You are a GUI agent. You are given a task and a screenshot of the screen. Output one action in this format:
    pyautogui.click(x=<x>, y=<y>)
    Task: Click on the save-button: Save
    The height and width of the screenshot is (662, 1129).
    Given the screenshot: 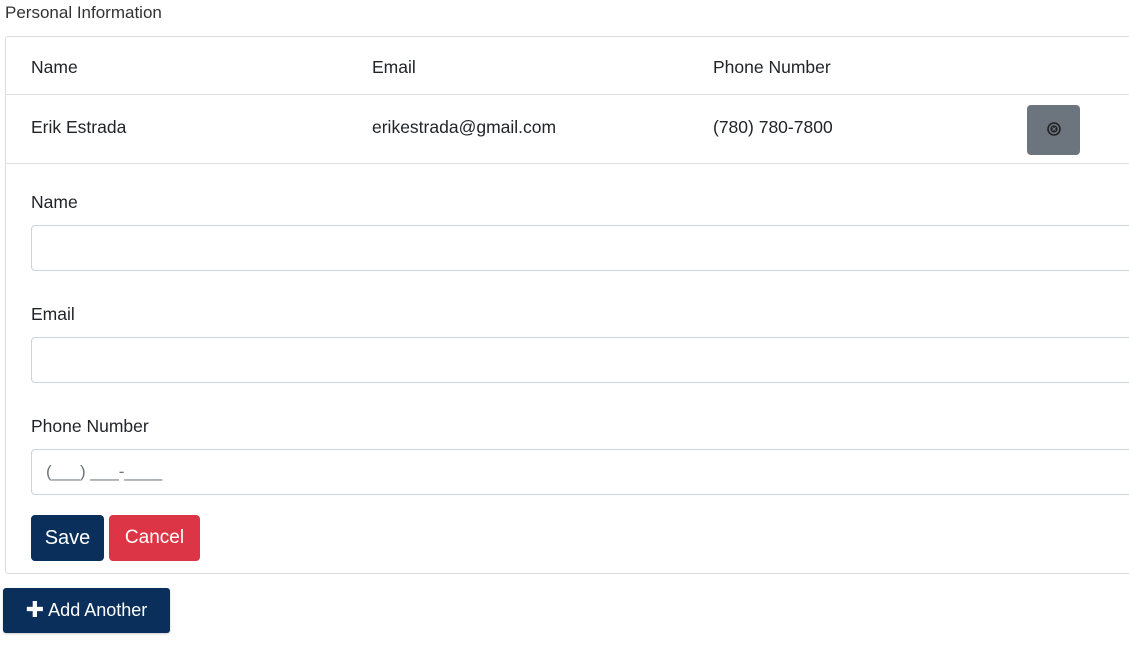 What is the action you would take?
    pyautogui.click(x=67, y=538)
    